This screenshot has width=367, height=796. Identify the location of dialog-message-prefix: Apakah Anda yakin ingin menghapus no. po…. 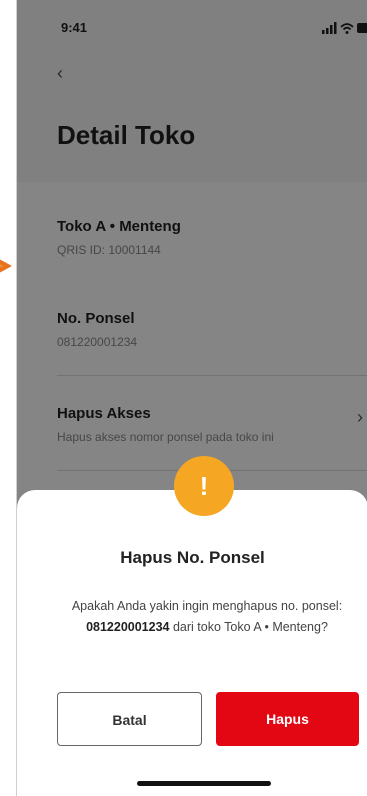
(207, 606).